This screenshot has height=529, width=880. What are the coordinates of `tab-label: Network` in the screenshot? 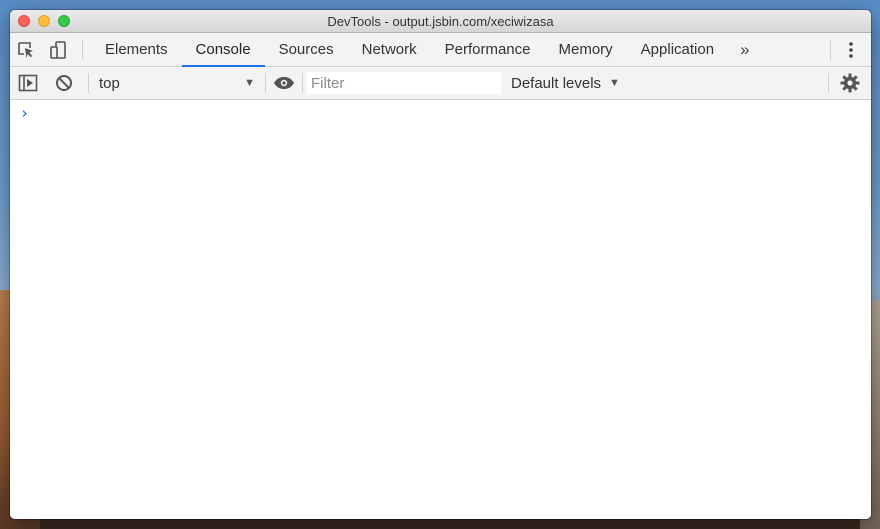 It's located at (389, 49).